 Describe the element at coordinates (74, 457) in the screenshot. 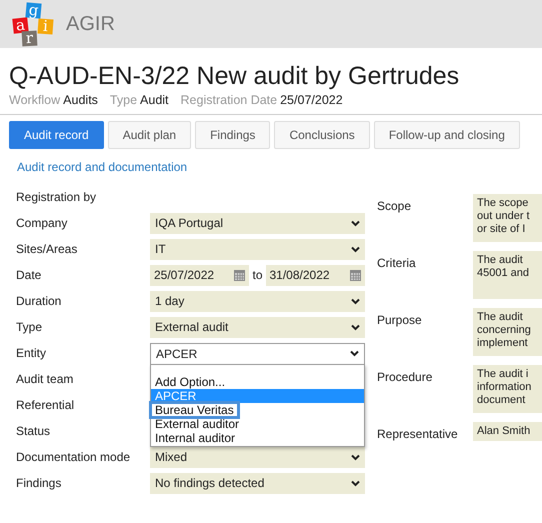

I see `field-label: Documentation mode` at that location.